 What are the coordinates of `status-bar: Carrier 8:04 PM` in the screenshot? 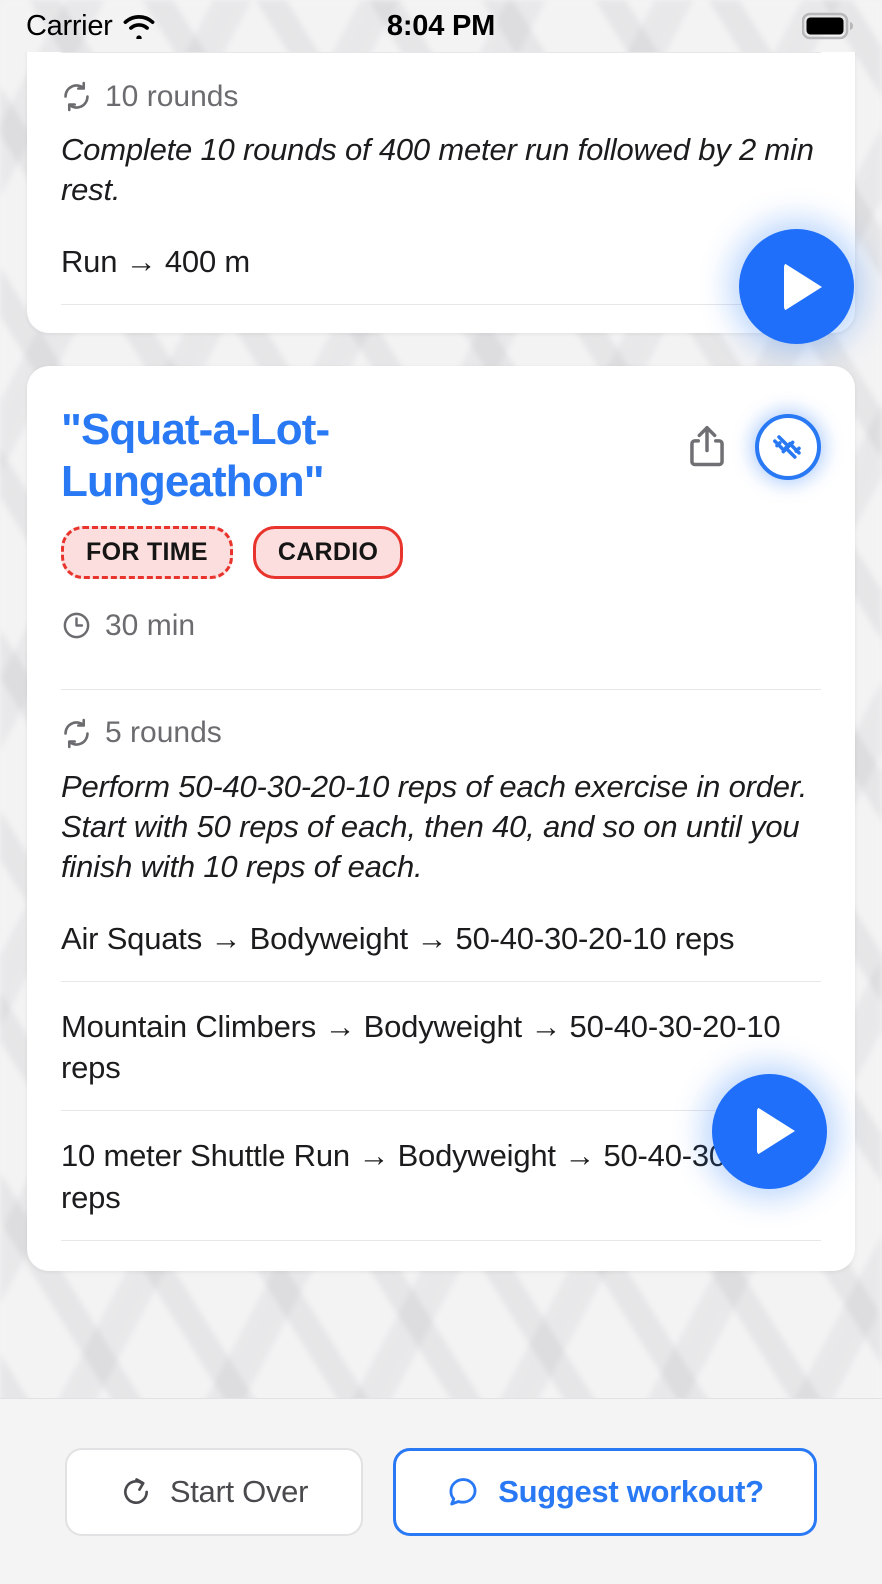 It's located at (441, 26).